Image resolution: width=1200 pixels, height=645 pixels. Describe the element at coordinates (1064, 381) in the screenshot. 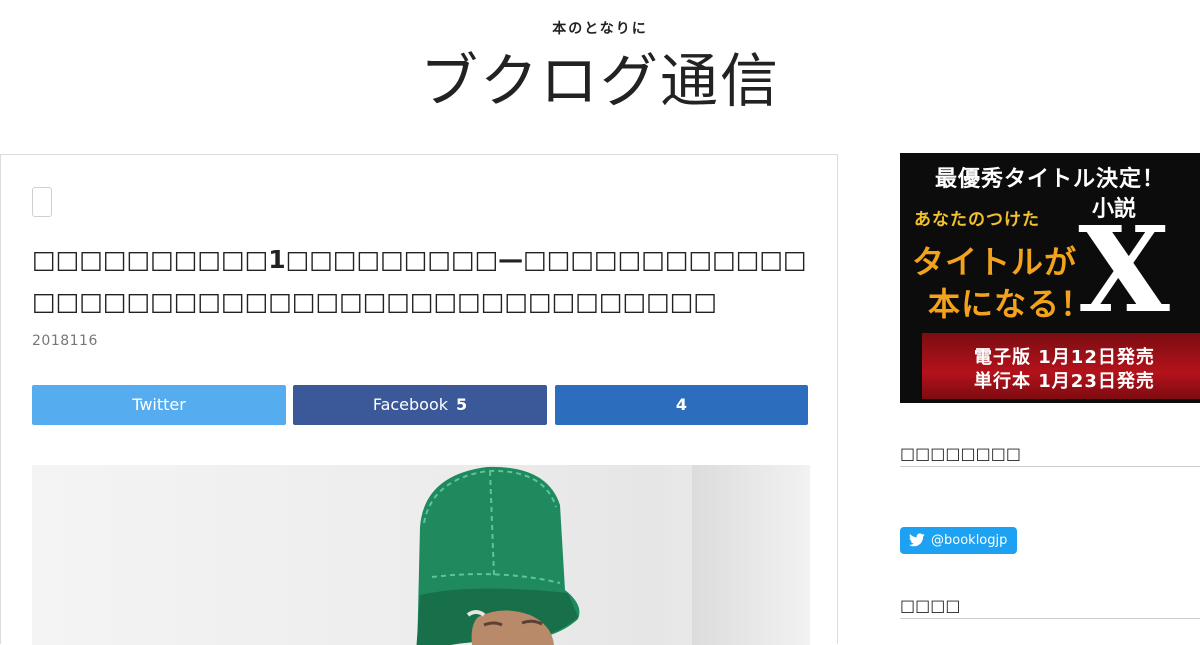

I see `banner-release-print: 単行本 1月23日発売` at that location.